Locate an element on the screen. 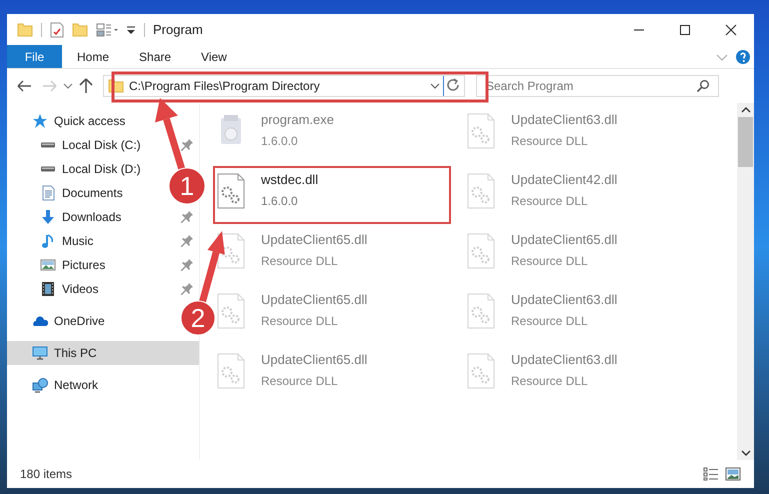  pictures-icon is located at coordinates (48, 265).